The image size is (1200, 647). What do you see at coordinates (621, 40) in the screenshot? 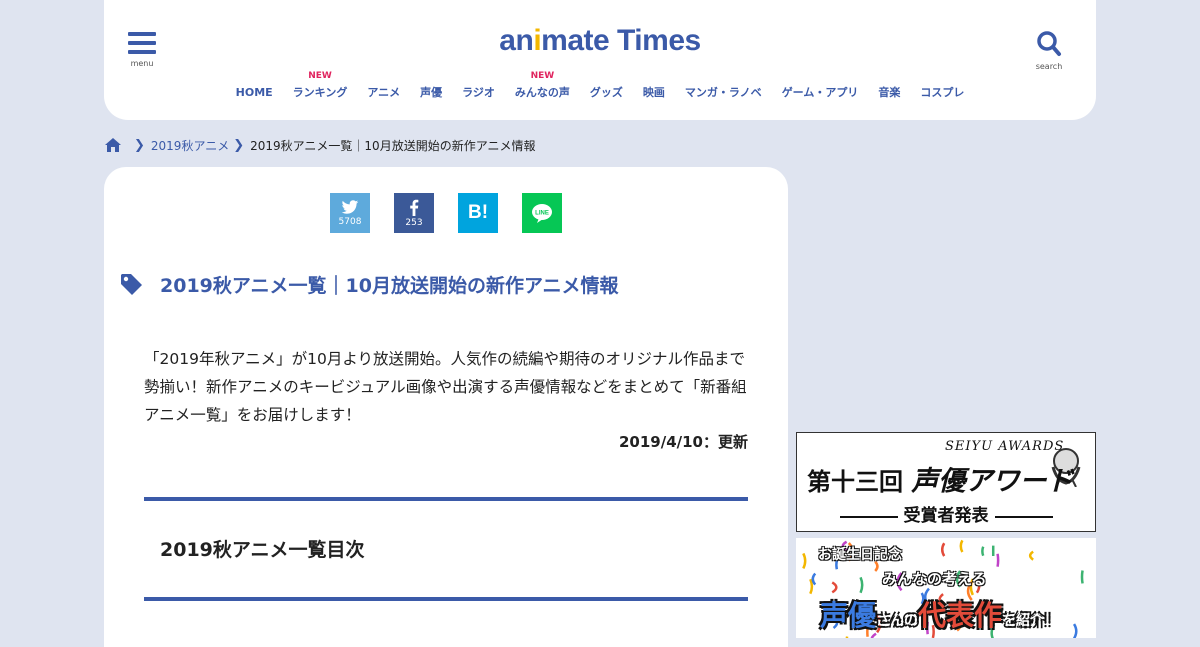
I see `logo-text-suffix: mate Times` at bounding box center [621, 40].